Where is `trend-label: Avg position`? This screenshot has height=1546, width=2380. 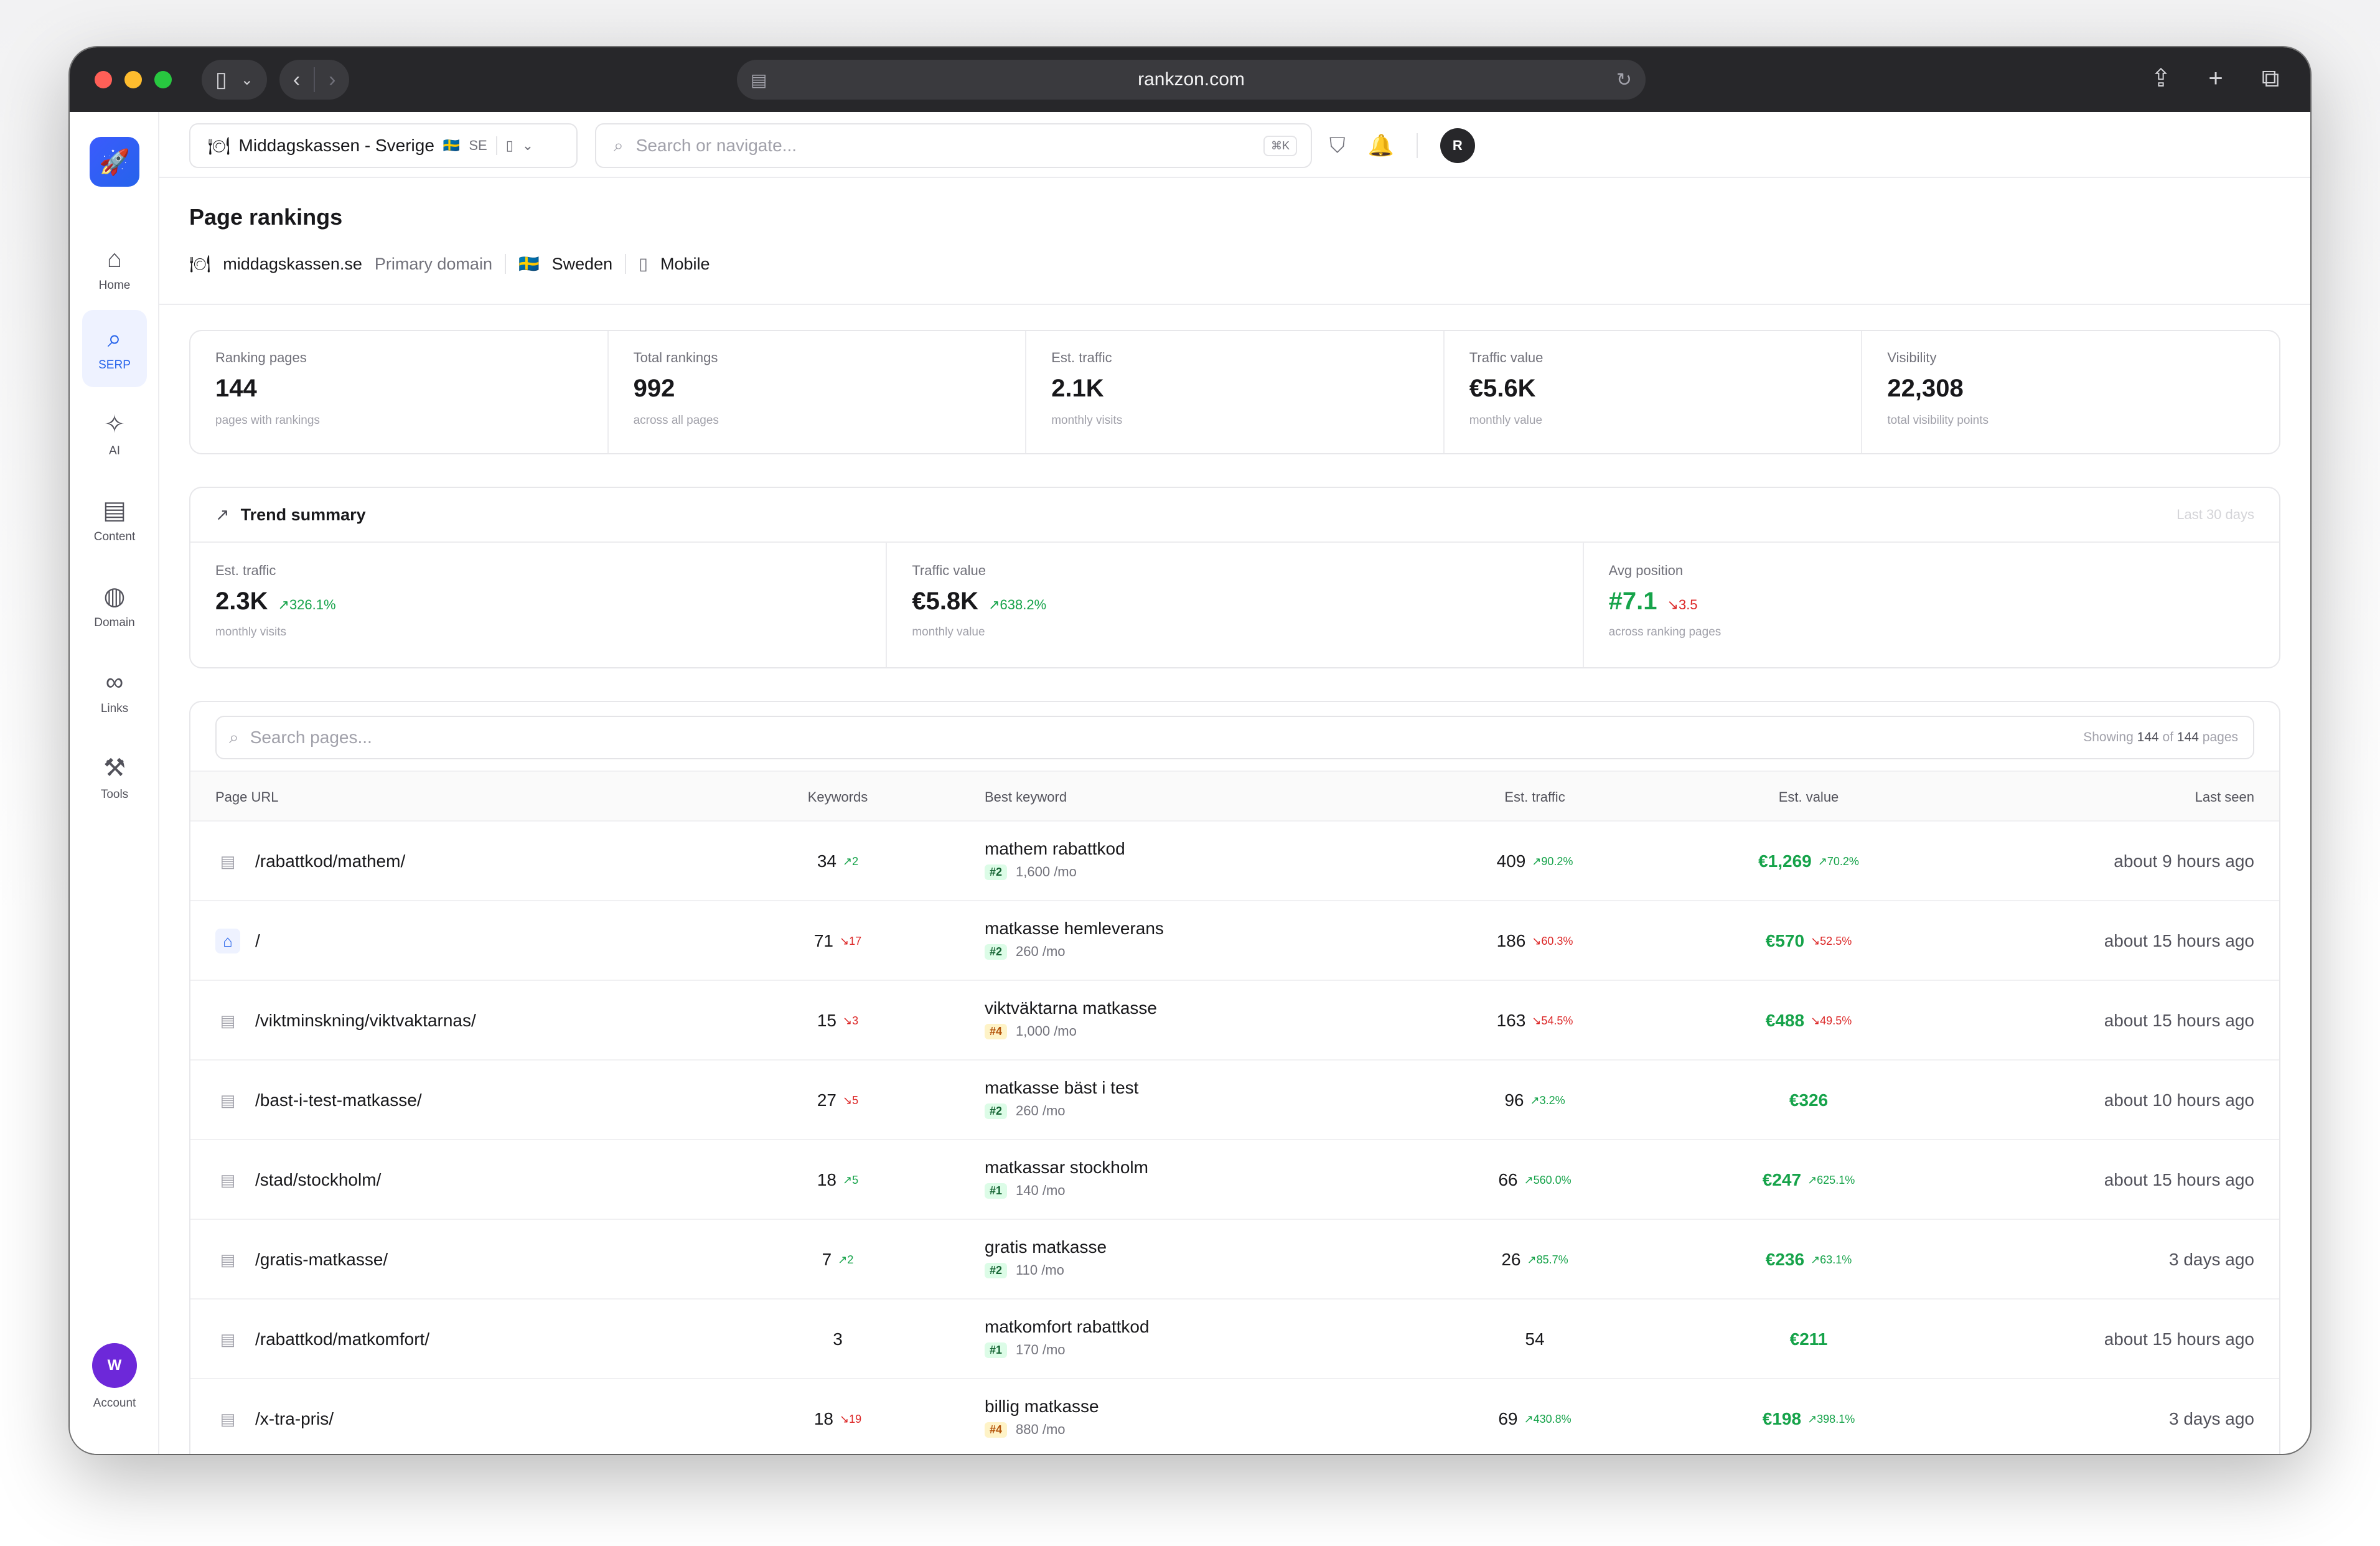 trend-label: Avg position is located at coordinates (1646, 570).